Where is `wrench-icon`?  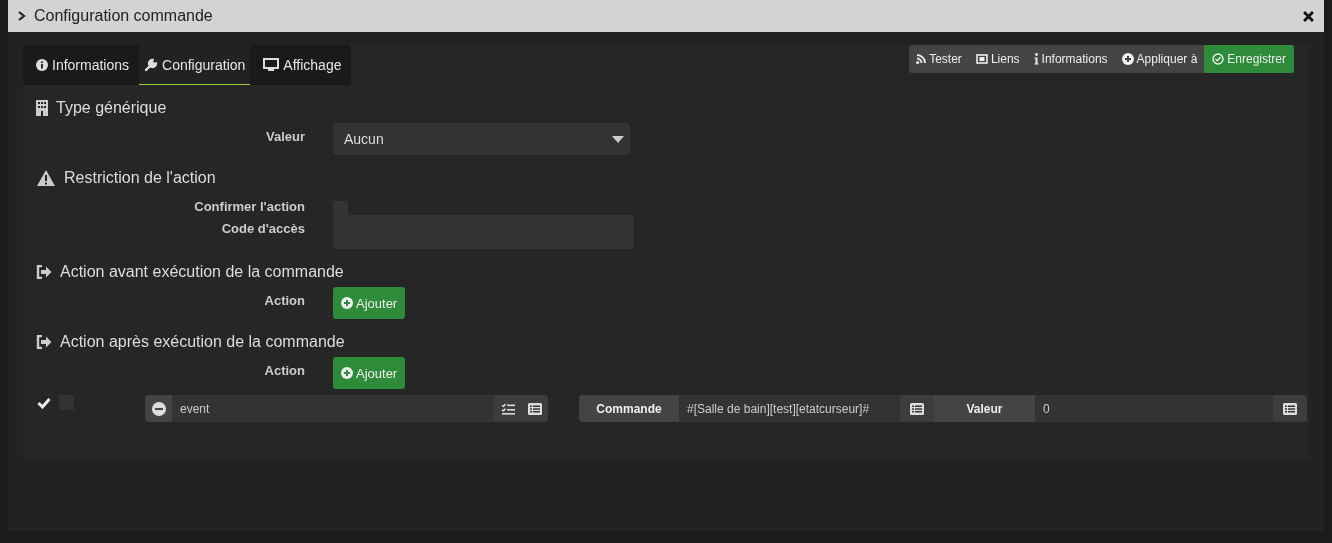
wrench-icon is located at coordinates (151, 64).